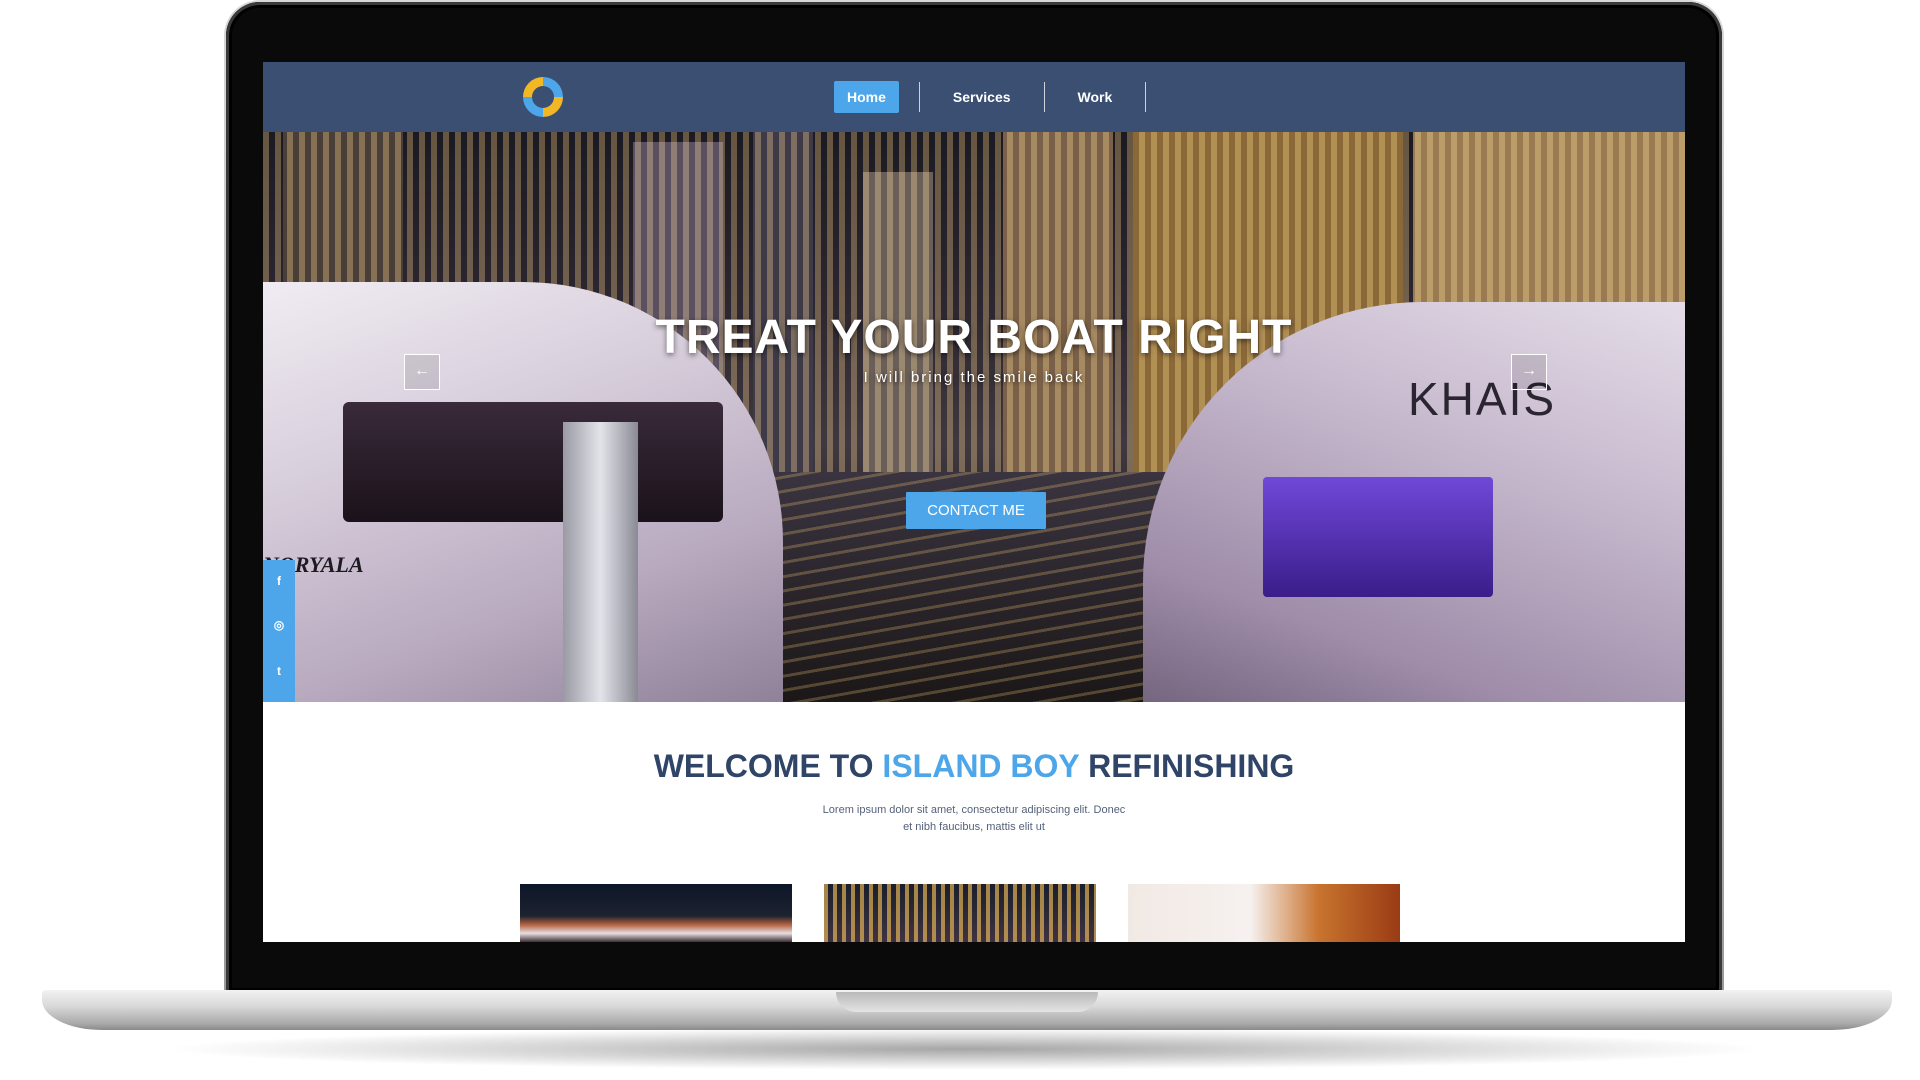 The height and width of the screenshot is (1080, 1920). I want to click on hero-subtitle: I will bring the smile back, so click(974, 377).